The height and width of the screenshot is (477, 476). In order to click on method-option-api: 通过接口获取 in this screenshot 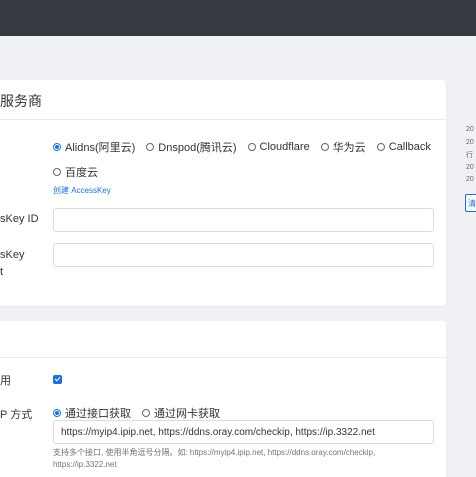, I will do `click(92, 413)`.